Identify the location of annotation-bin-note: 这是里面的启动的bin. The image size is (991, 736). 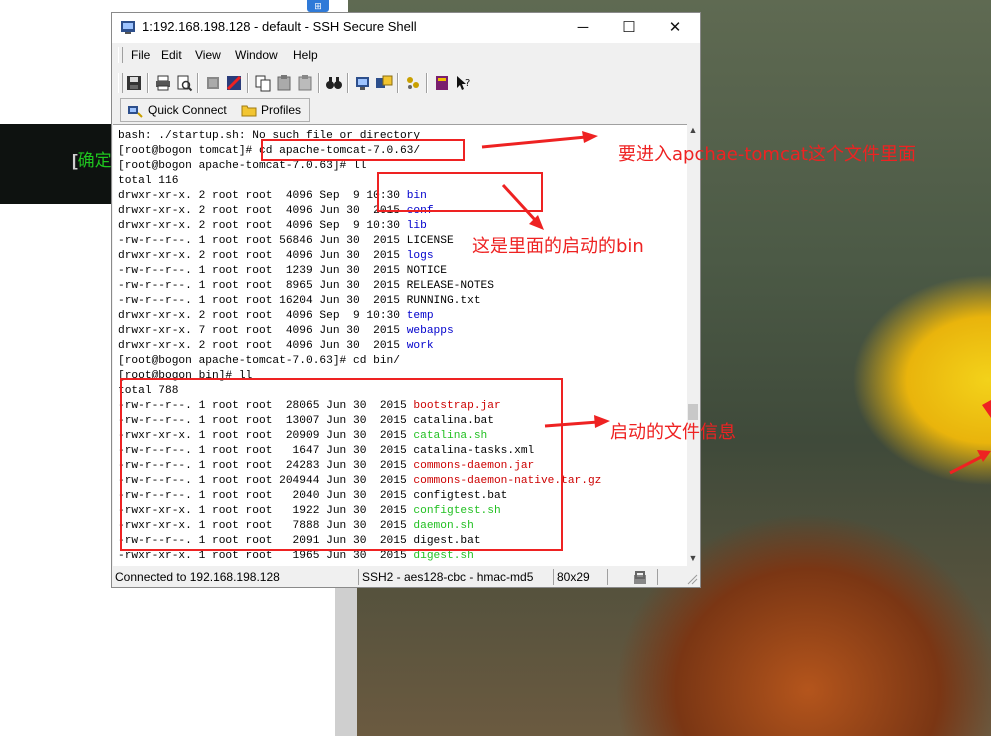
(558, 246).